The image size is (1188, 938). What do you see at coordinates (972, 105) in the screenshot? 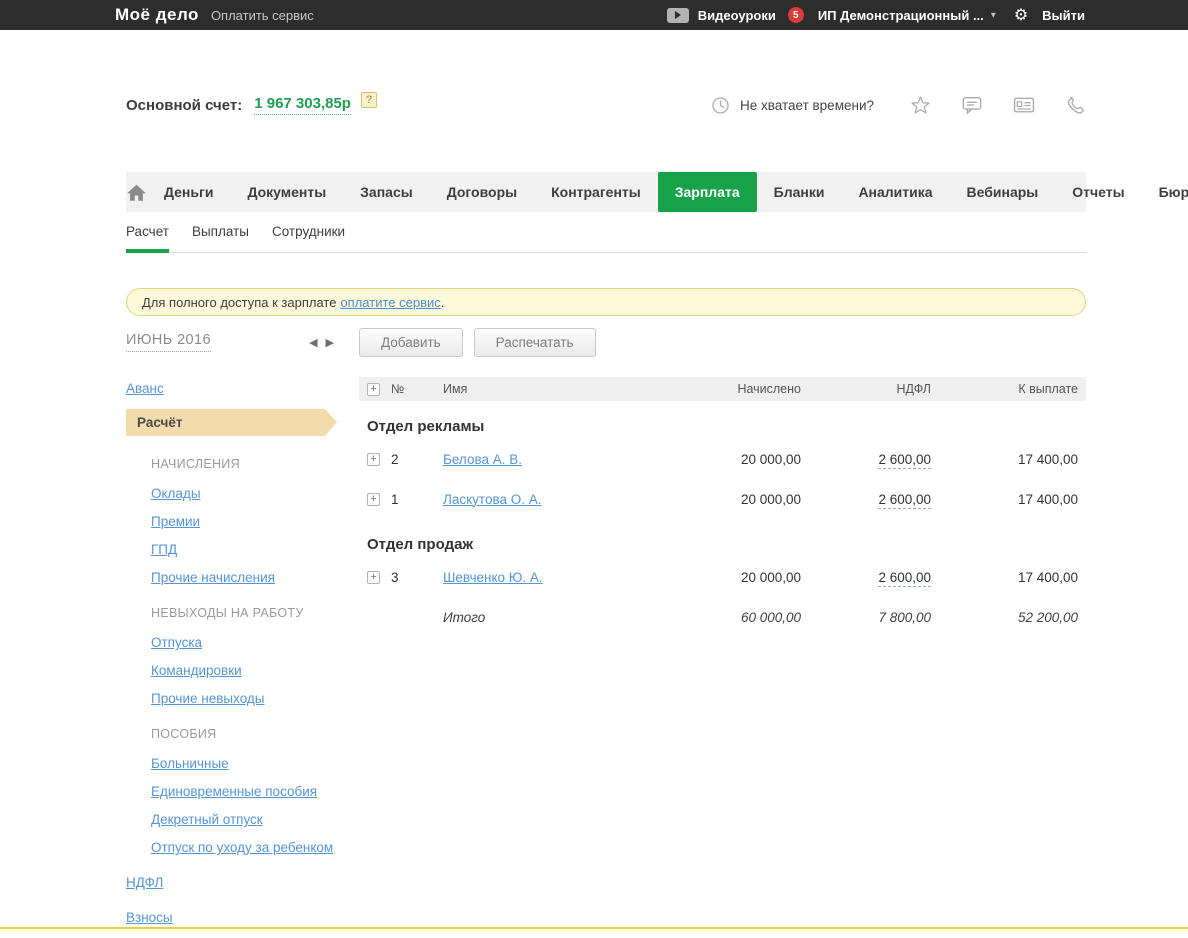
I see `chat-icon` at bounding box center [972, 105].